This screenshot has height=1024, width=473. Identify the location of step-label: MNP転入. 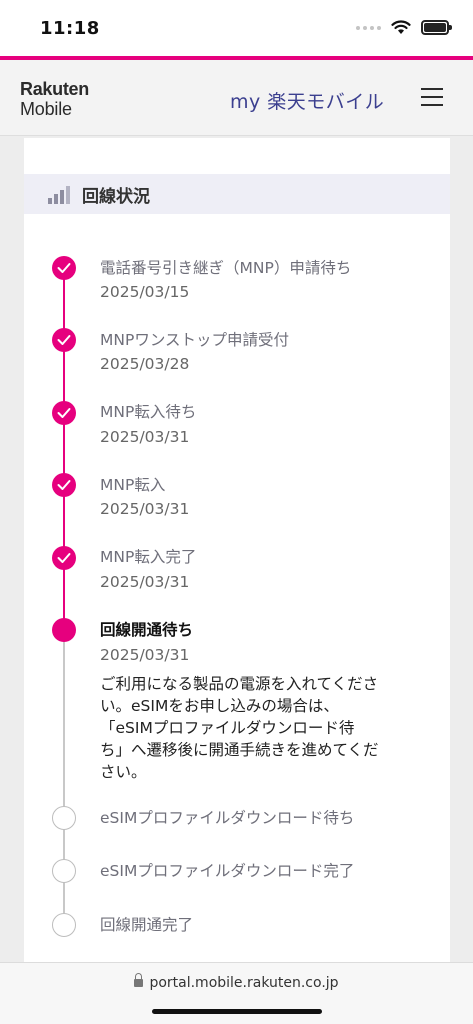
(133, 485).